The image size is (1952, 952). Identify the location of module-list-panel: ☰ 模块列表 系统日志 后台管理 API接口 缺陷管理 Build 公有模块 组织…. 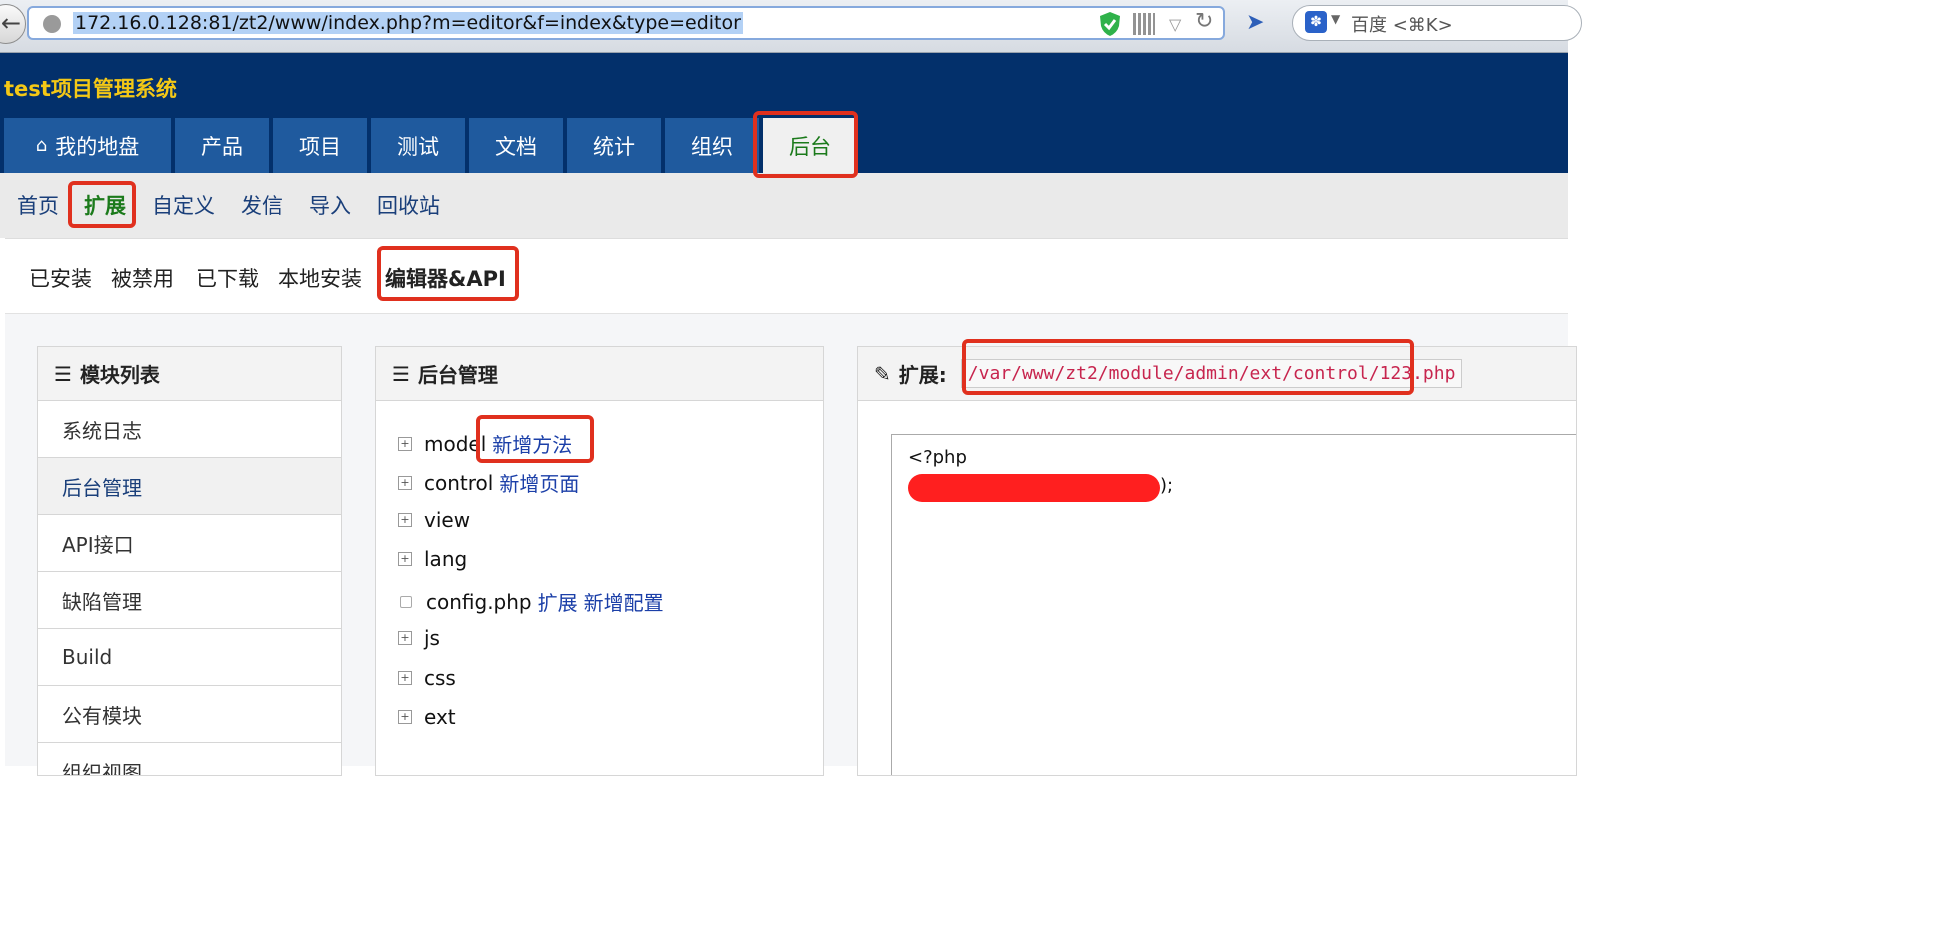
(189, 561).